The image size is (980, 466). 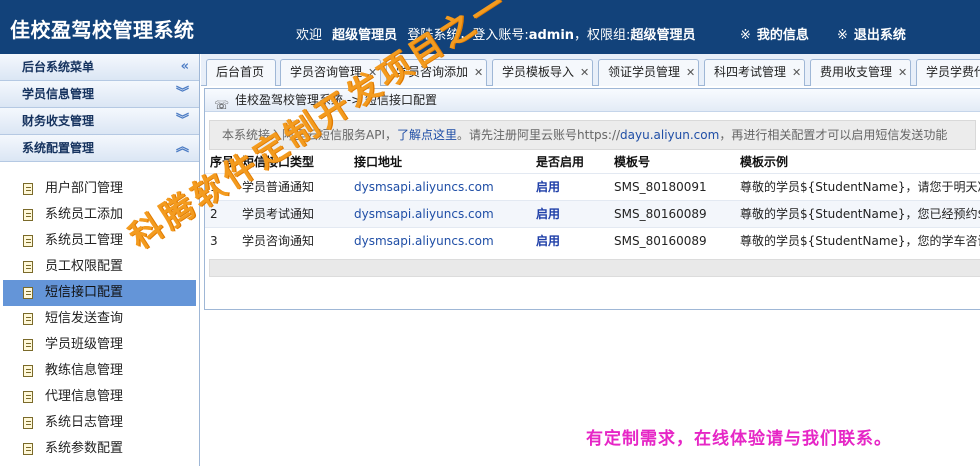 What do you see at coordinates (221, 240) in the screenshot?
I see `row-number: 3` at bounding box center [221, 240].